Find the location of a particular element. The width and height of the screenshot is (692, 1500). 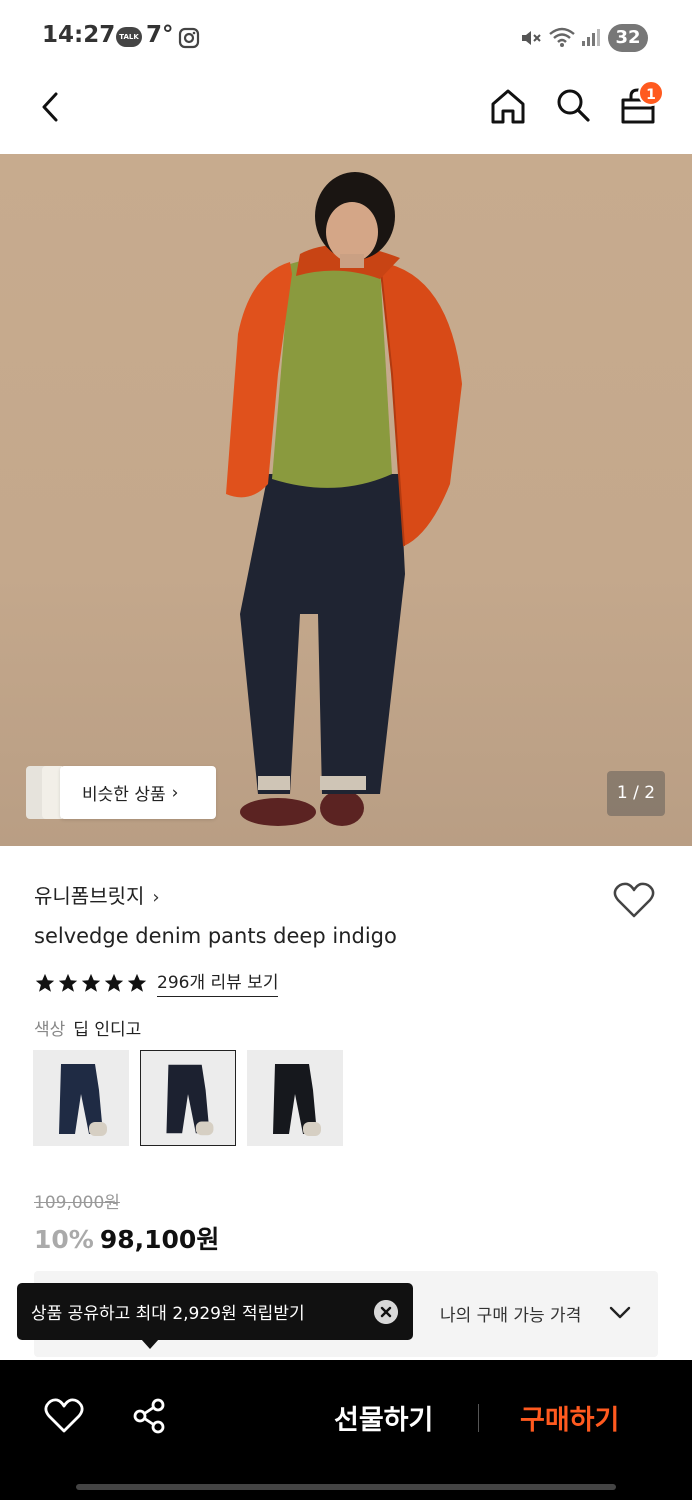

final-price: 98,100원 is located at coordinates (159, 1239).